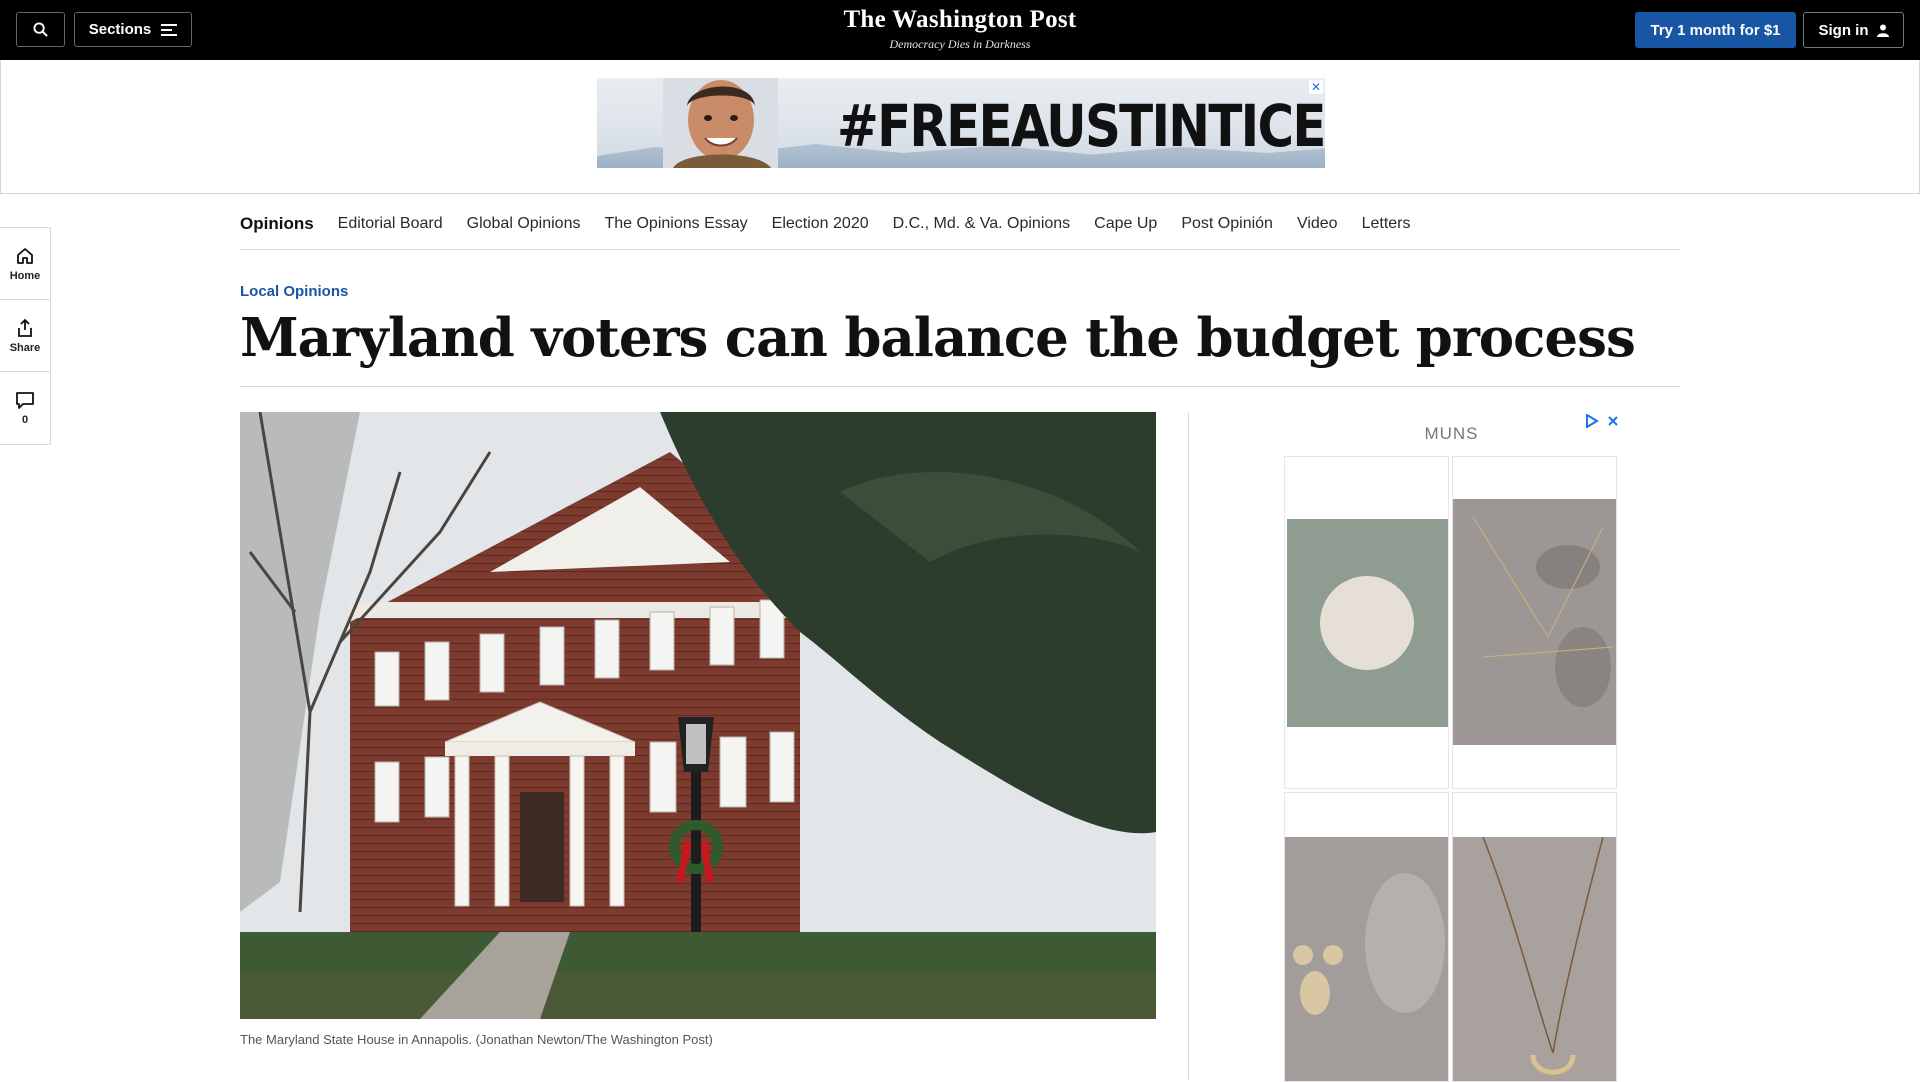  Describe the element at coordinates (1715, 30) in the screenshot. I see `subscribe-button: Try 1 month for $1` at that location.